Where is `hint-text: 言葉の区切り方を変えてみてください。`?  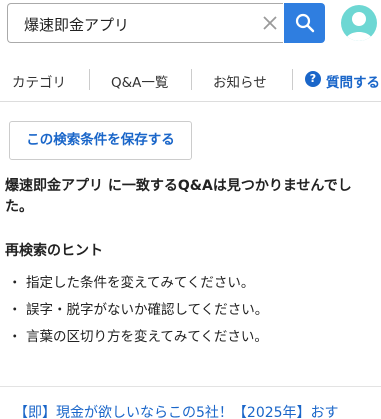 hint-text: 言葉の区切り方を変えてみてください。 is located at coordinates (147, 337).